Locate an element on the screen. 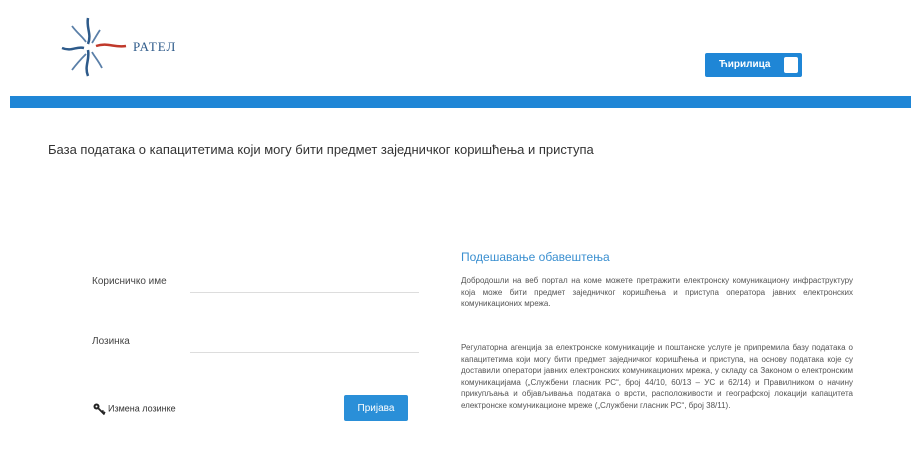  change-password-link: Измена лозинке is located at coordinates (134, 409).